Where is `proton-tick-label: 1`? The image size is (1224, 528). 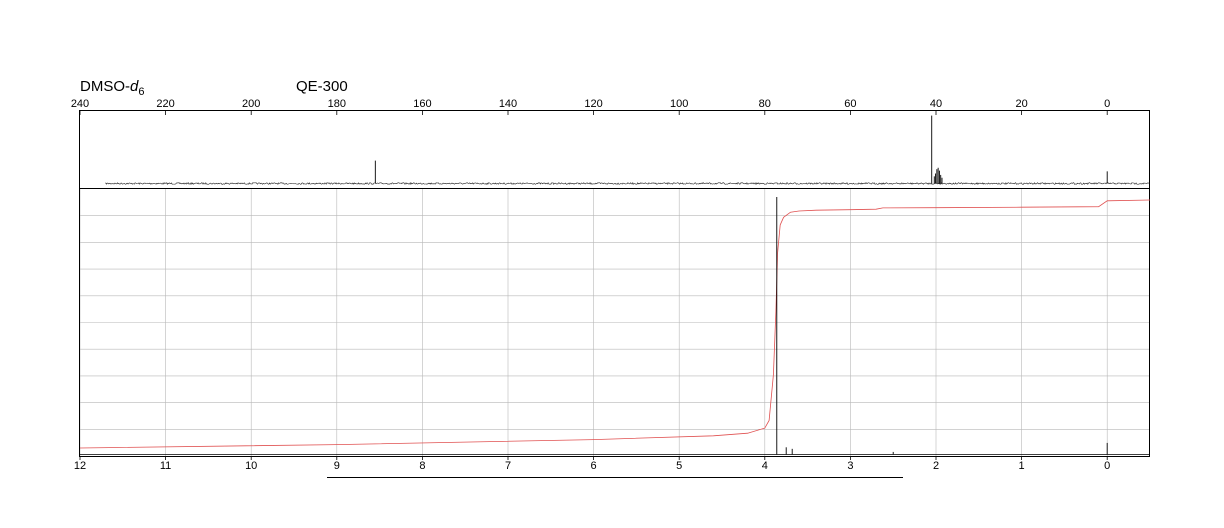 proton-tick-label: 1 is located at coordinates (1022, 466).